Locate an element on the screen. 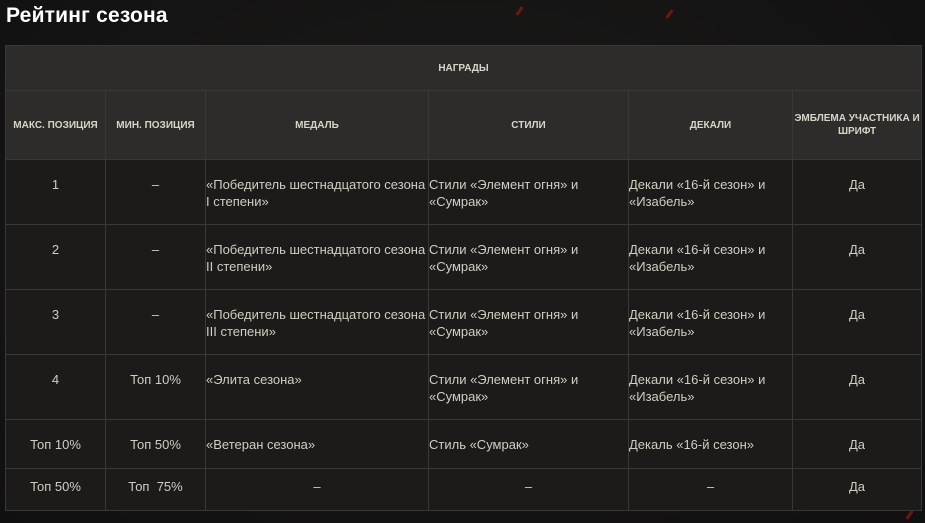  cell-max-position: 2 is located at coordinates (55, 257).